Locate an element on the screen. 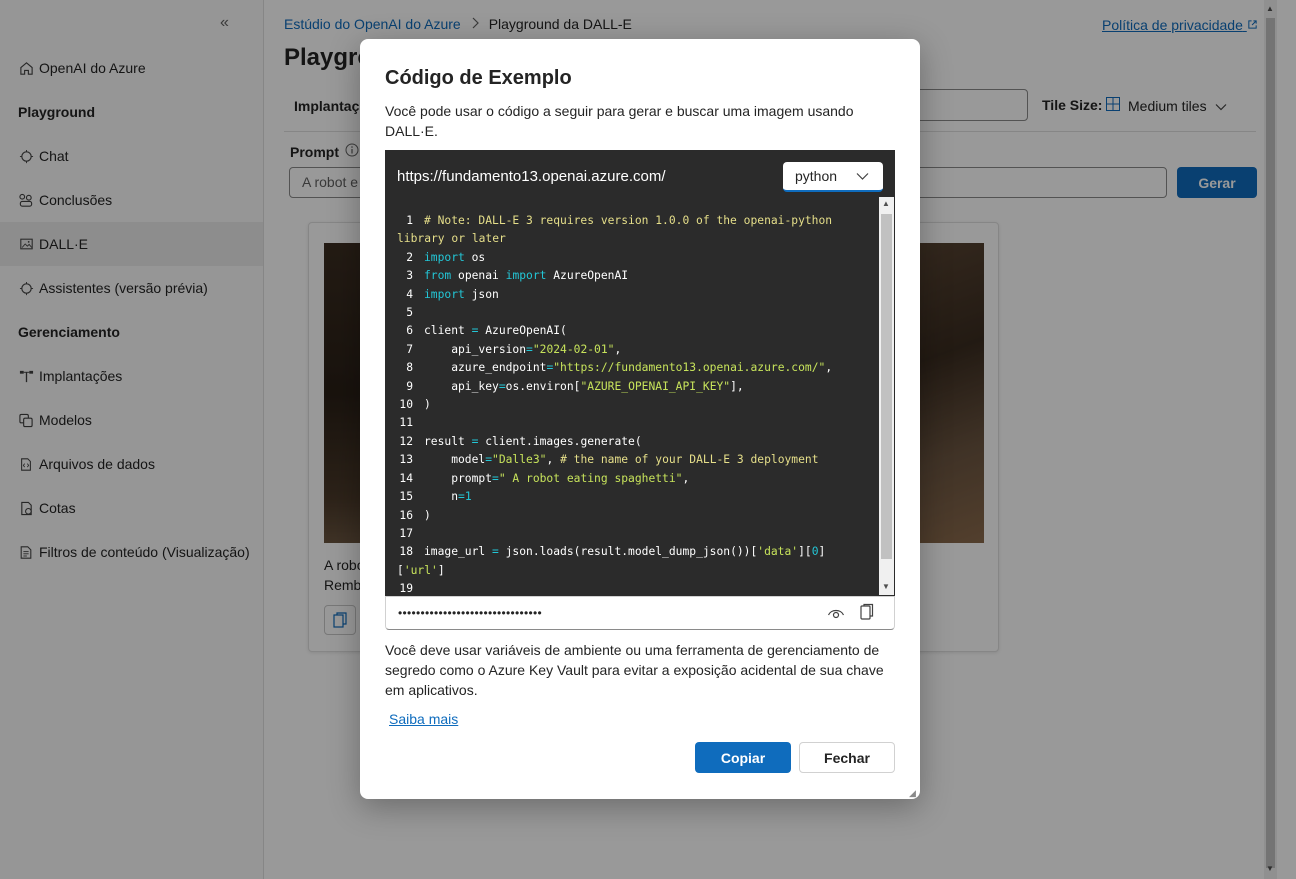 This screenshot has width=1296, height=879. line-number: 3 is located at coordinates (409, 276).